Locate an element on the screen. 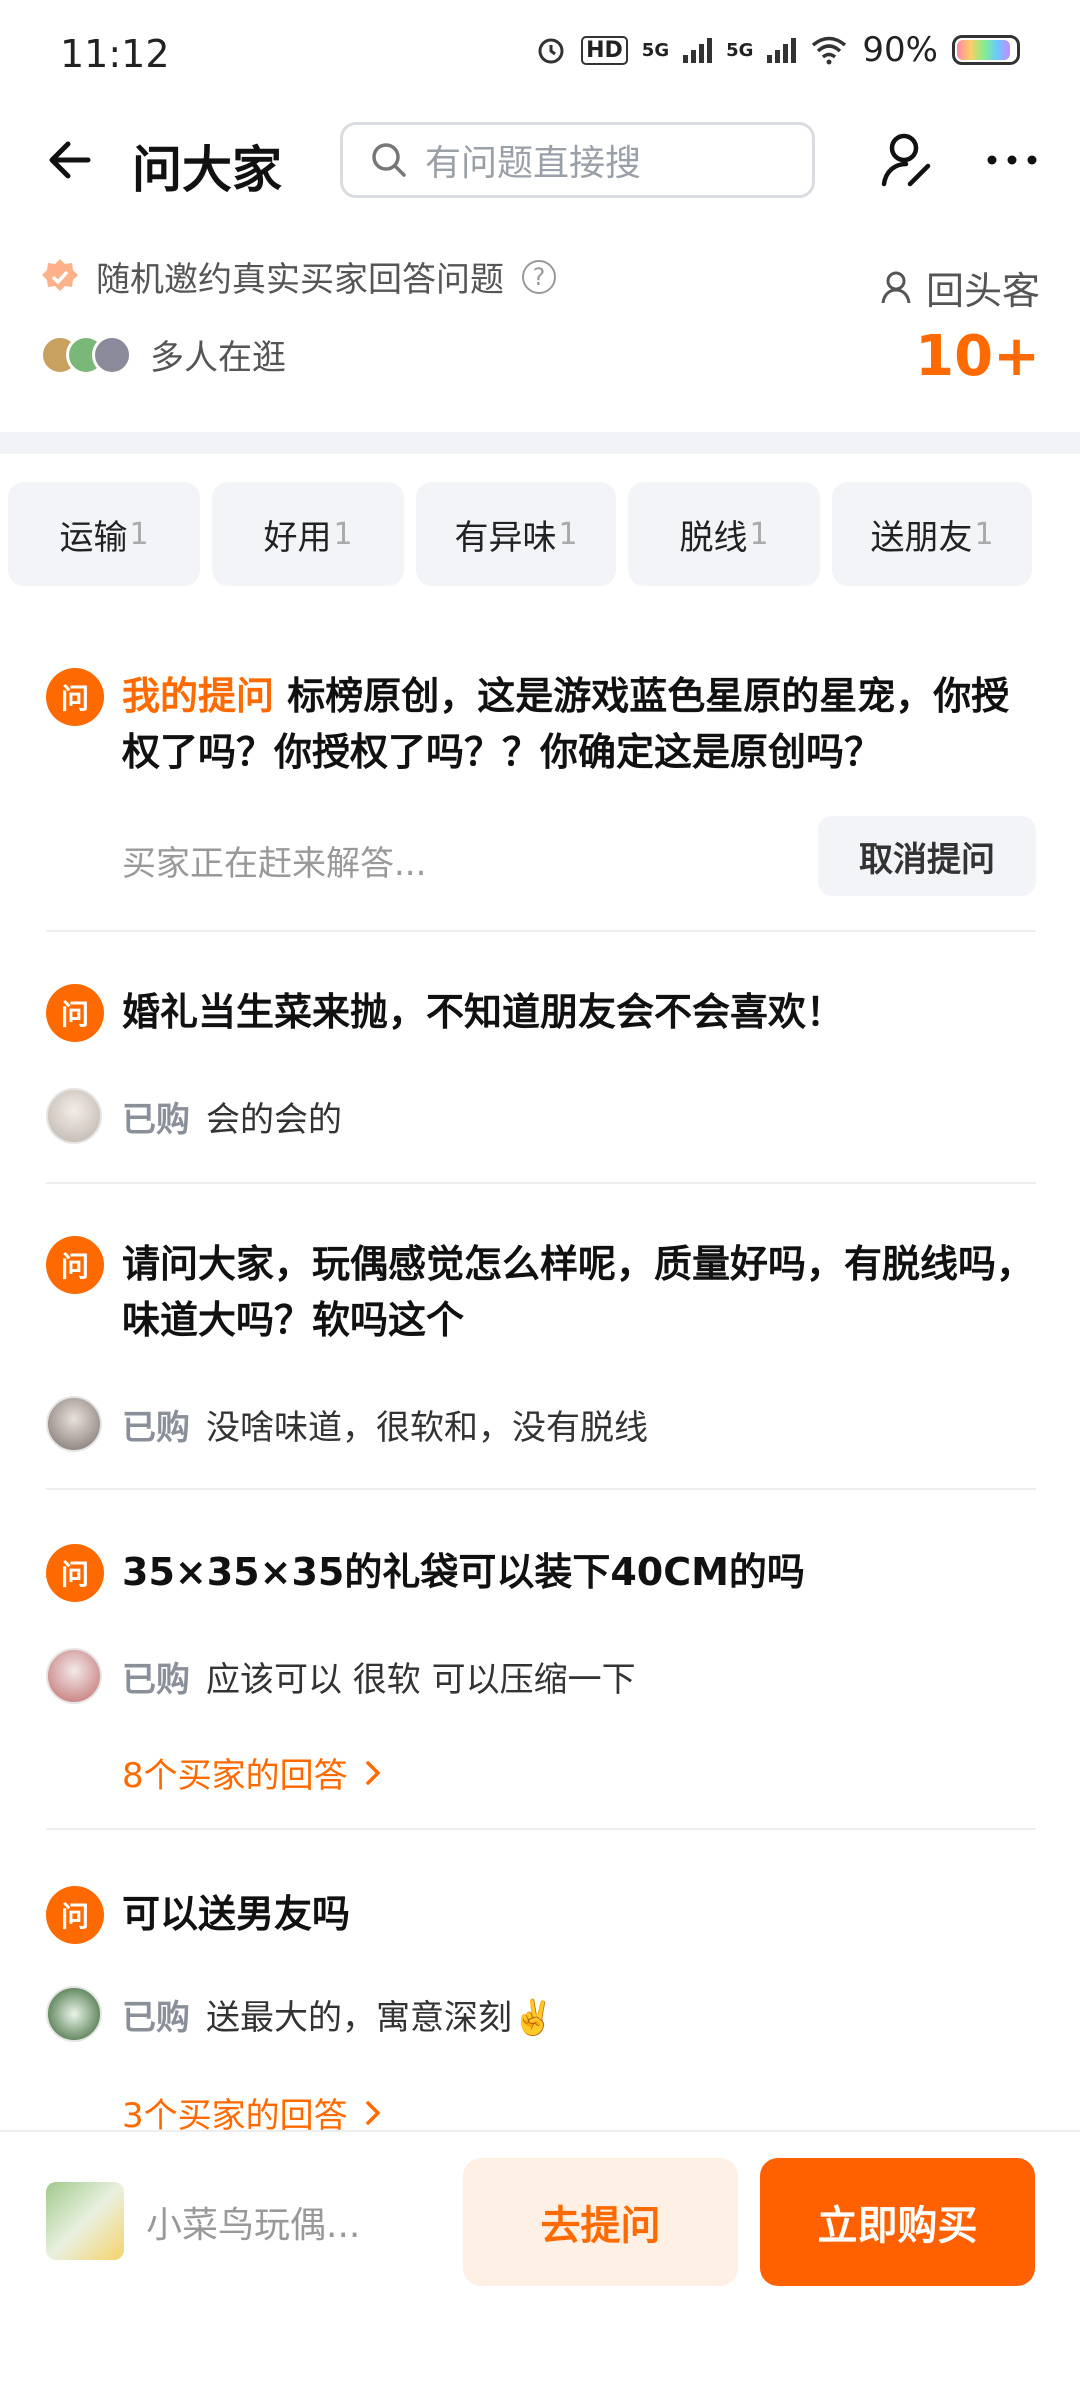  product-thumbnail is located at coordinates (85, 2221).